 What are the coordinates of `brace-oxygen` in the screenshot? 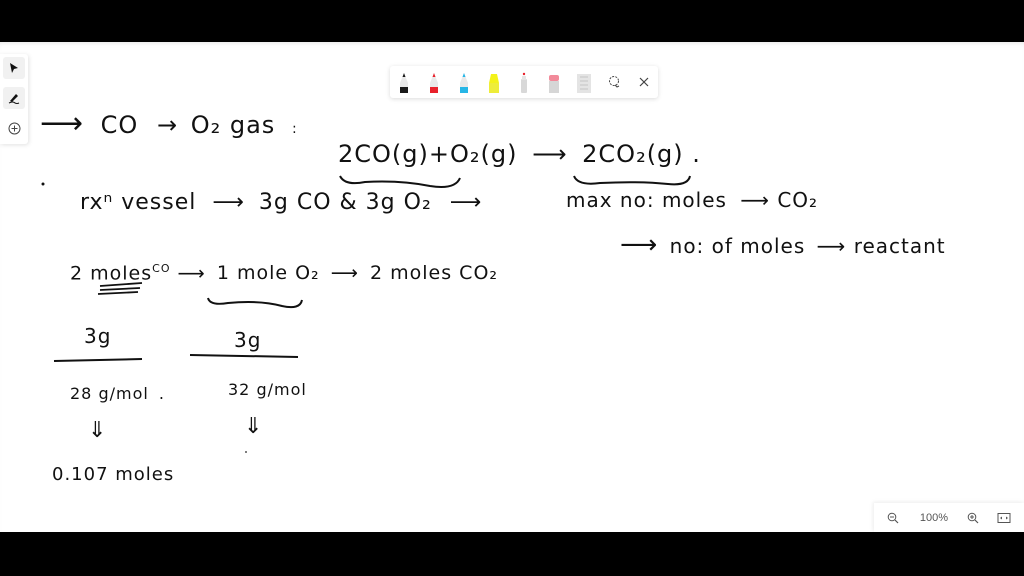 It's located at (255, 303).